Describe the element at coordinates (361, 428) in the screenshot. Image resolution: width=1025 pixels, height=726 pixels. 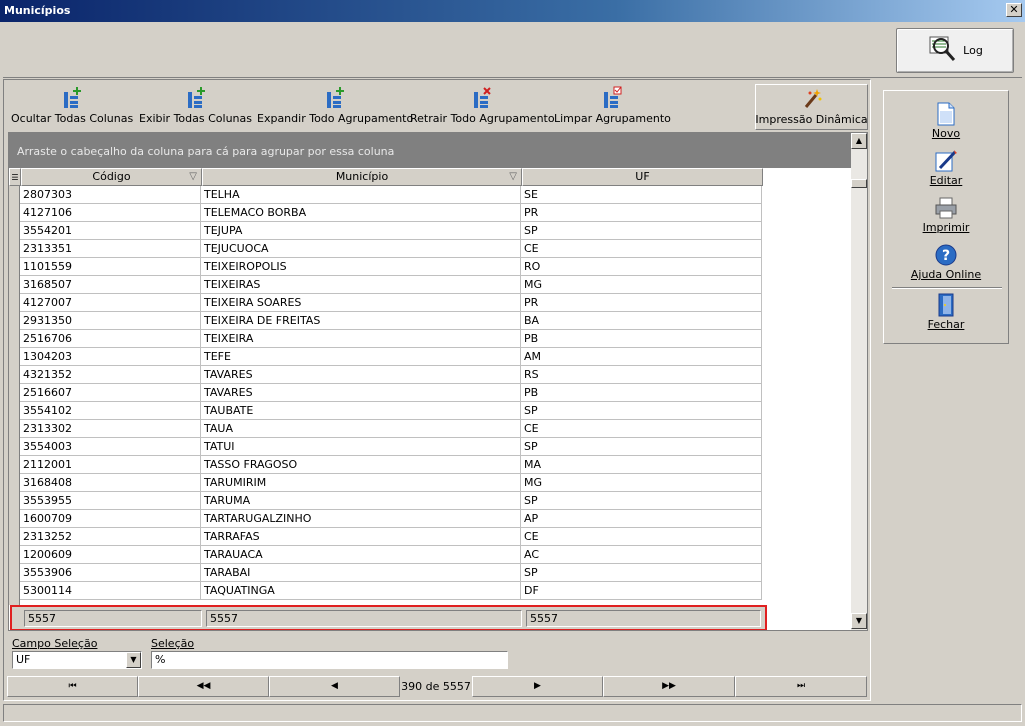
I see `cell-municipio: TAUA` at that location.